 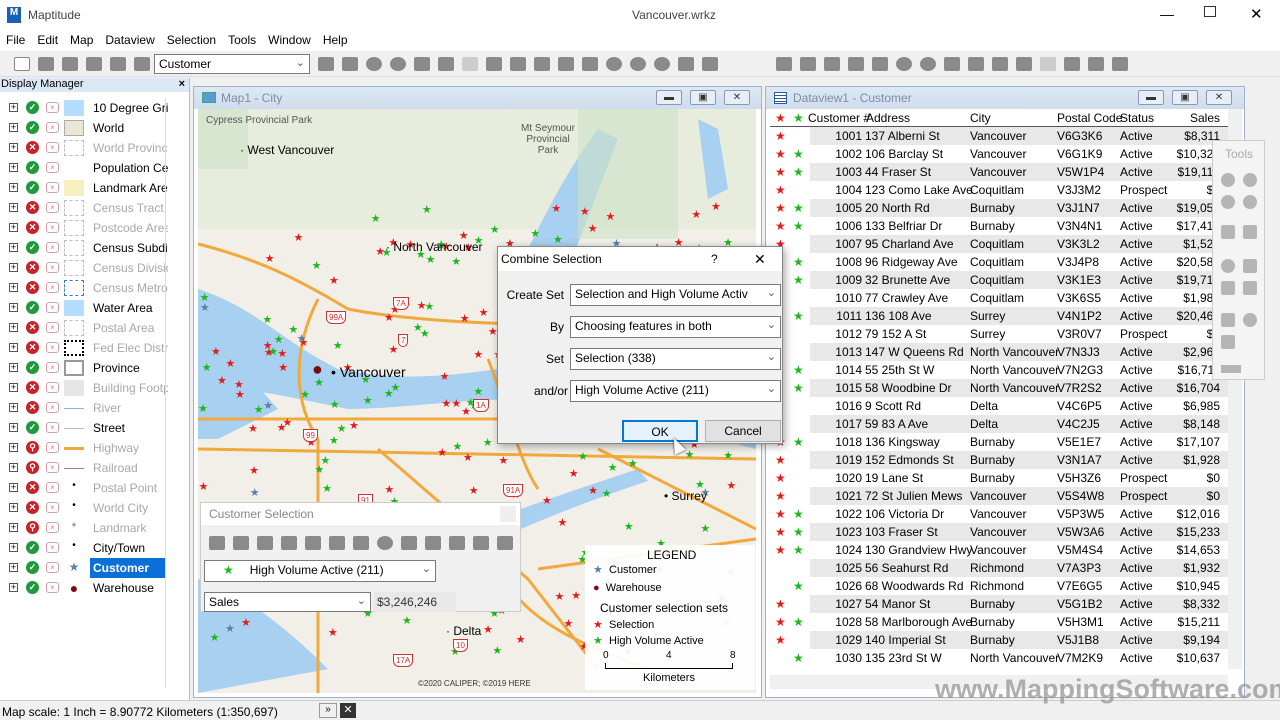 I want to click on north-arrow-icon, so click(x=1096, y=64).